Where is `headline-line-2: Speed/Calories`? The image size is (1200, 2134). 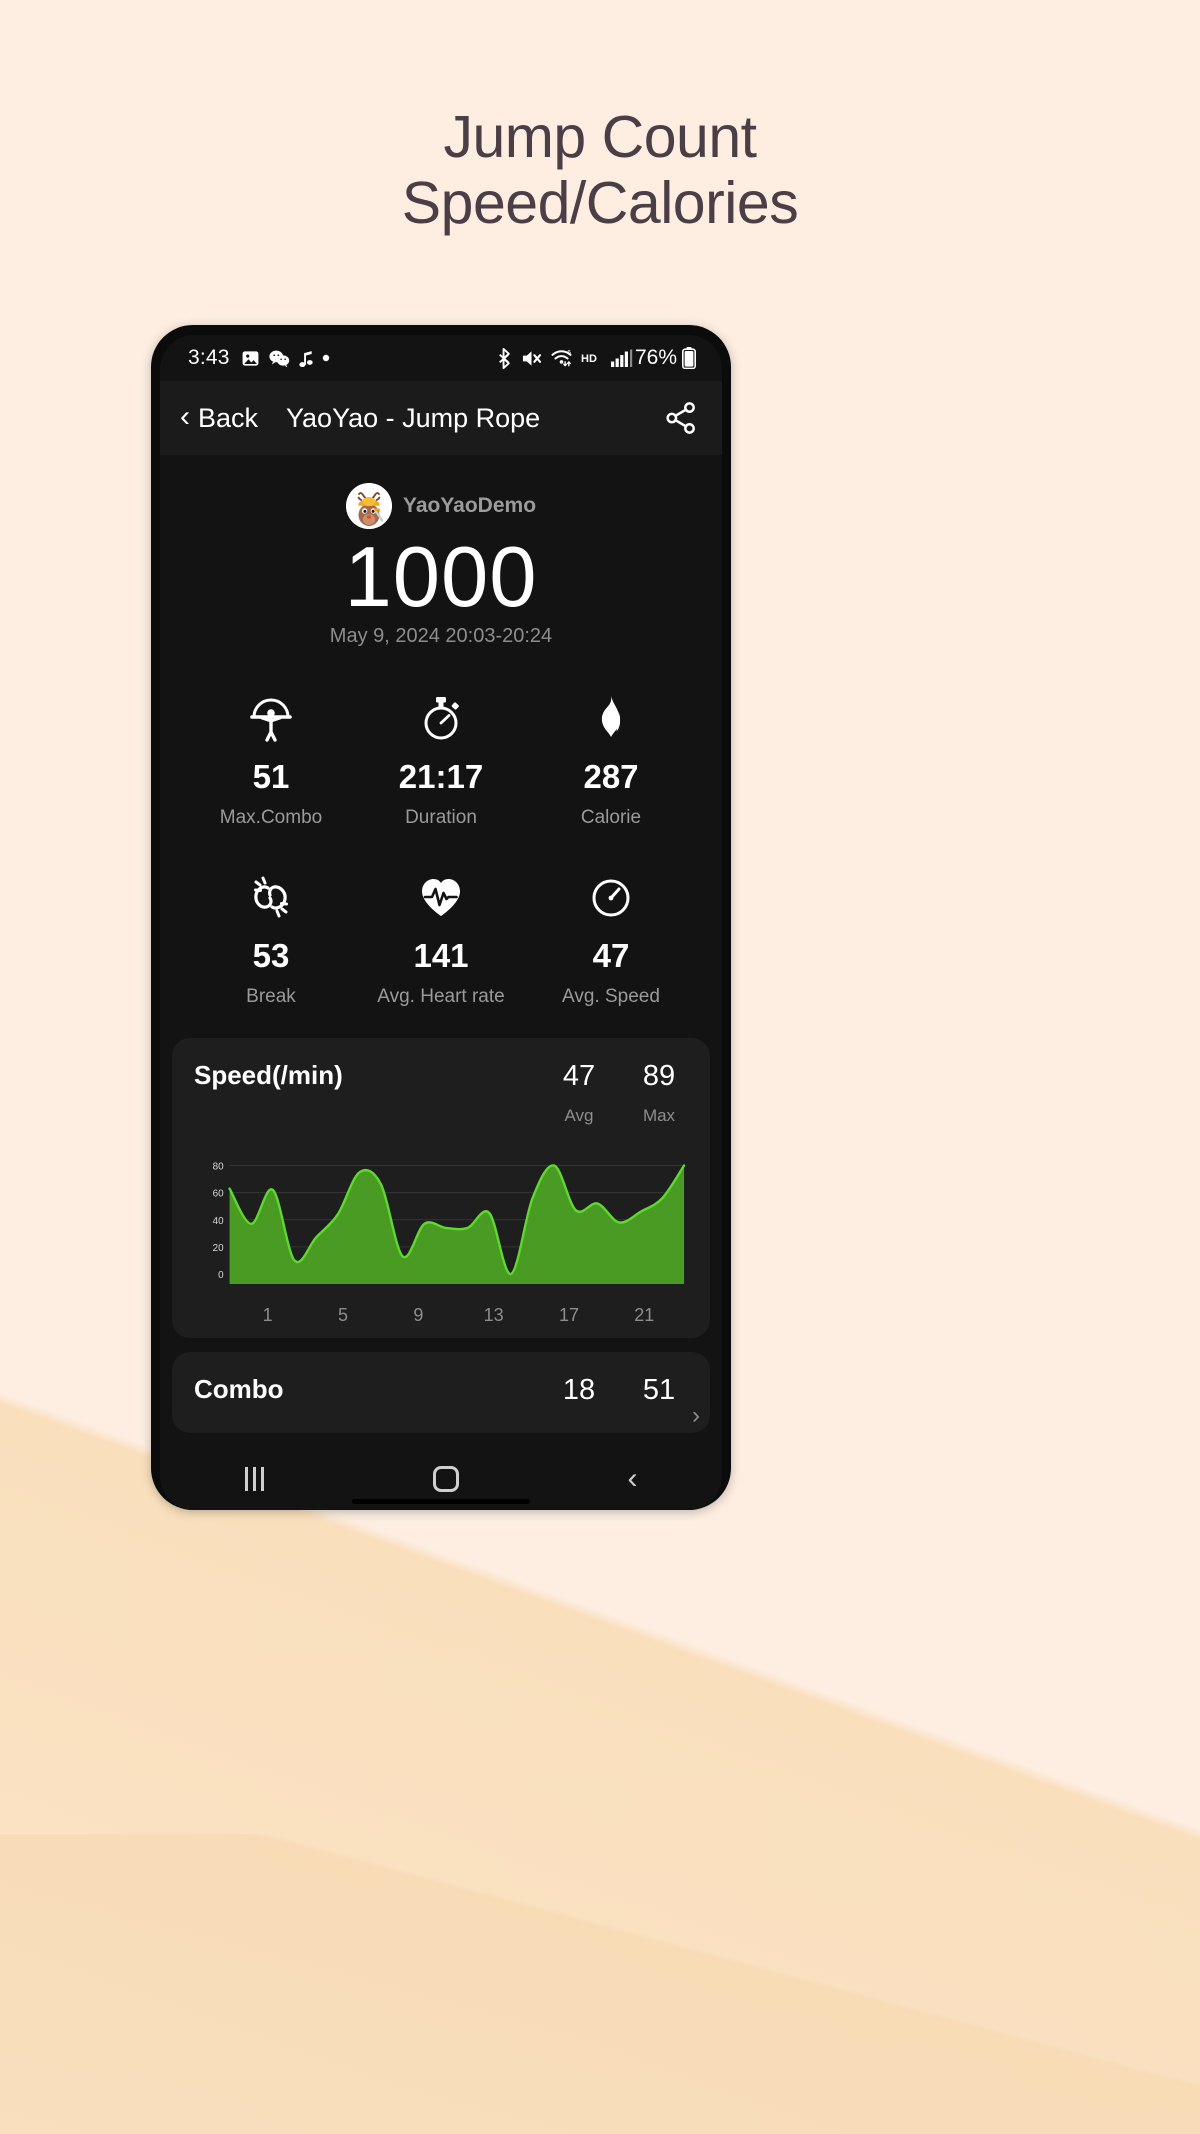 headline-line-2: Speed/Calories is located at coordinates (600, 203).